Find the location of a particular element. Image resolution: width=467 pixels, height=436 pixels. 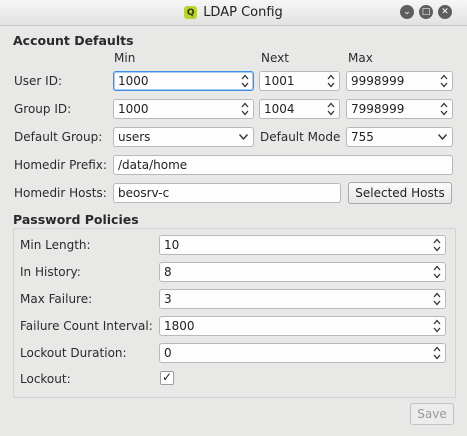

min-length-value: 10 is located at coordinates (172, 245).